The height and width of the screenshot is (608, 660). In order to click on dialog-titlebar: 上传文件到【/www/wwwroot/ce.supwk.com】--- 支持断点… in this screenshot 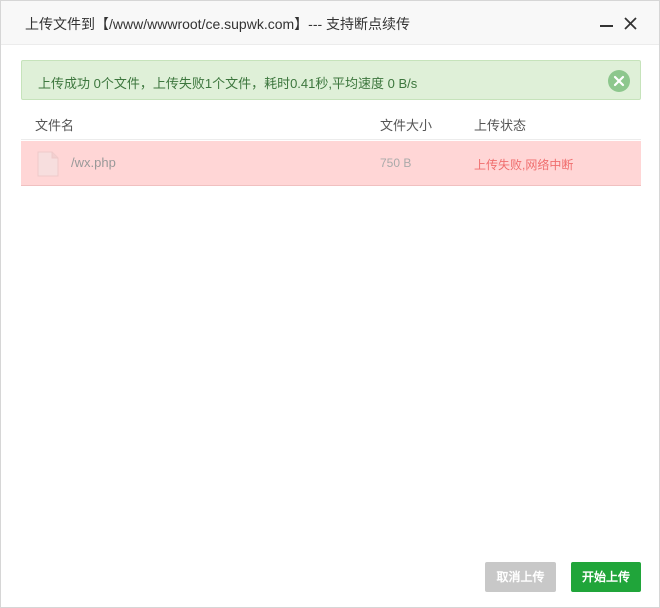, I will do `click(330, 23)`.